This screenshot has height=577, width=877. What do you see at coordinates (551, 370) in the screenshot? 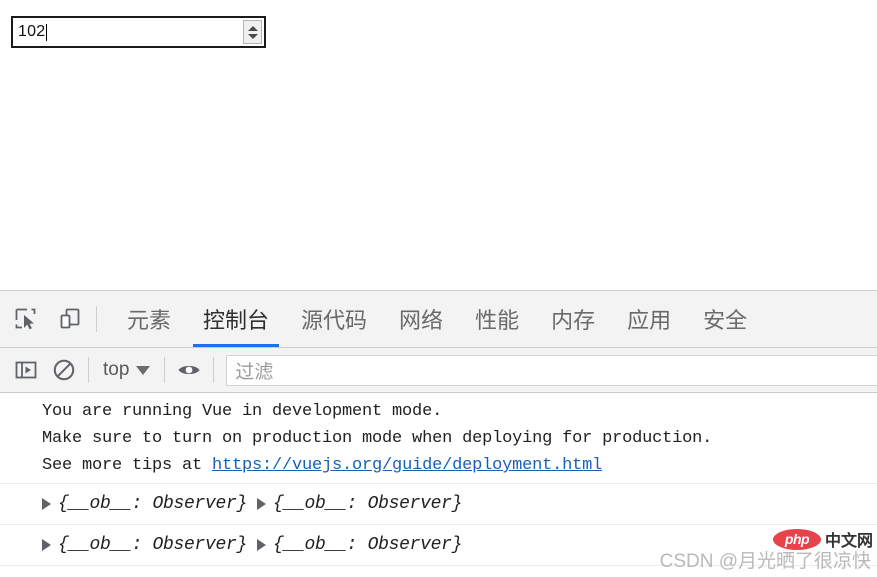
I see `console-filter-input: 过滤` at bounding box center [551, 370].